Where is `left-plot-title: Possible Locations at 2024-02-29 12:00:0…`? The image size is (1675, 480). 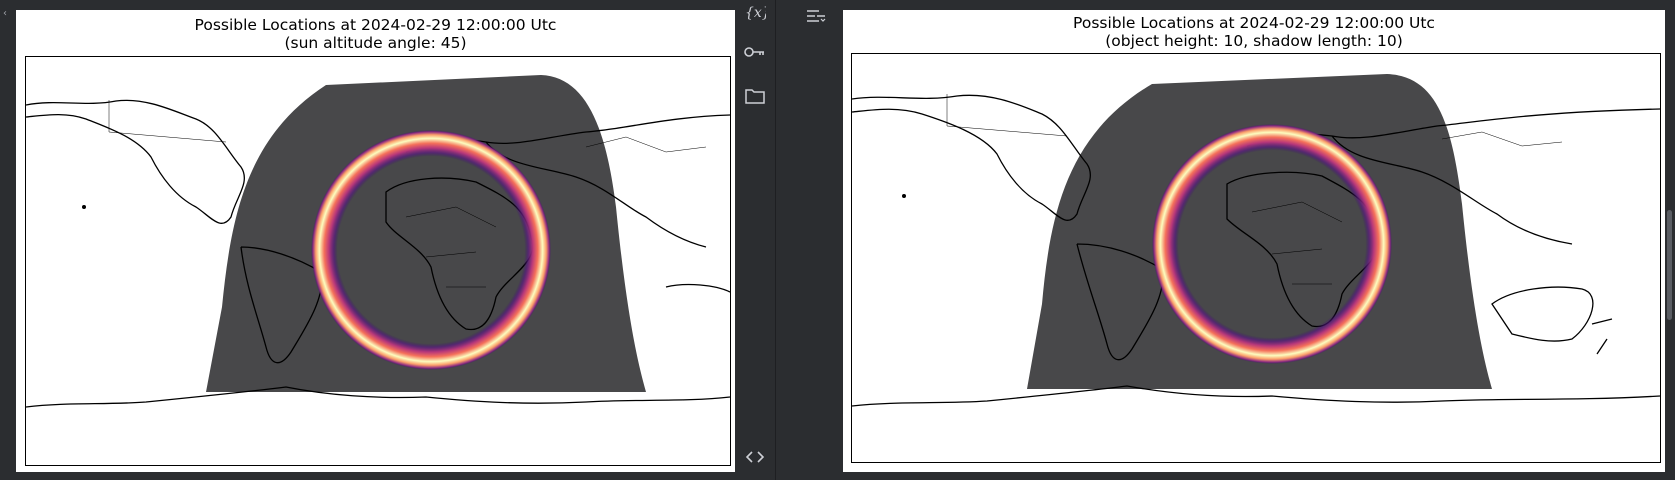 left-plot-title: Possible Locations at 2024-02-29 12:00:0… is located at coordinates (375, 25).